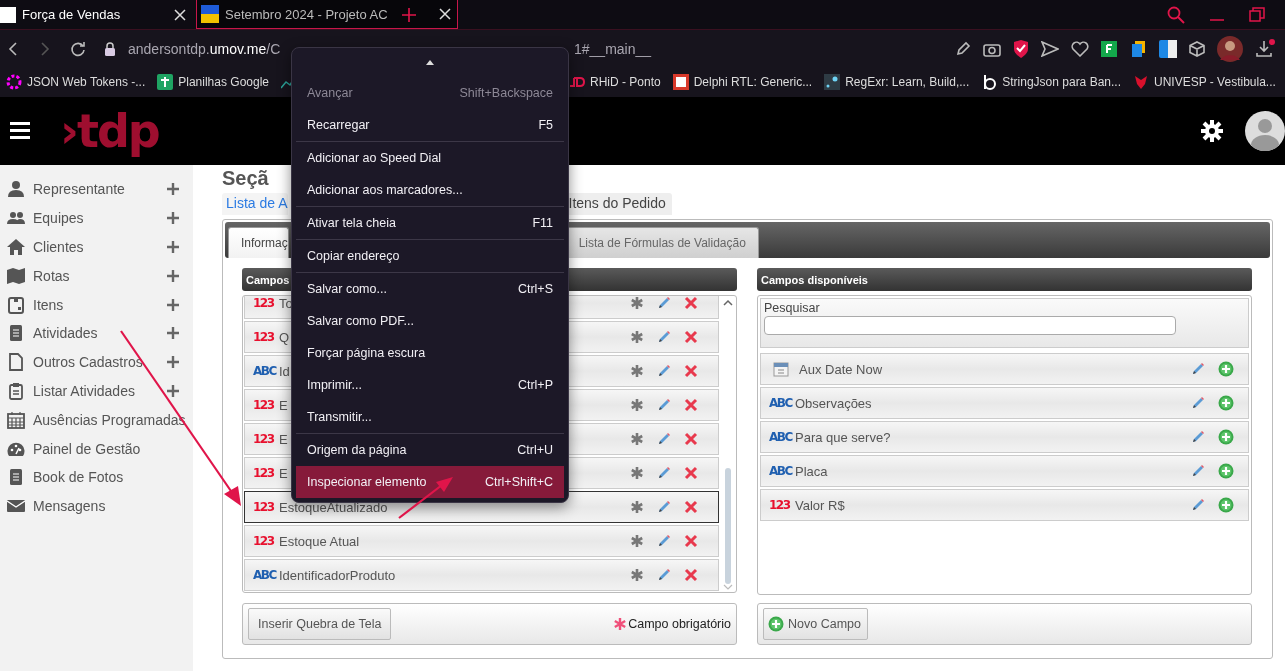 The width and height of the screenshot is (1285, 671). Describe the element at coordinates (13, 48) in the screenshot. I see `back-icon` at that location.